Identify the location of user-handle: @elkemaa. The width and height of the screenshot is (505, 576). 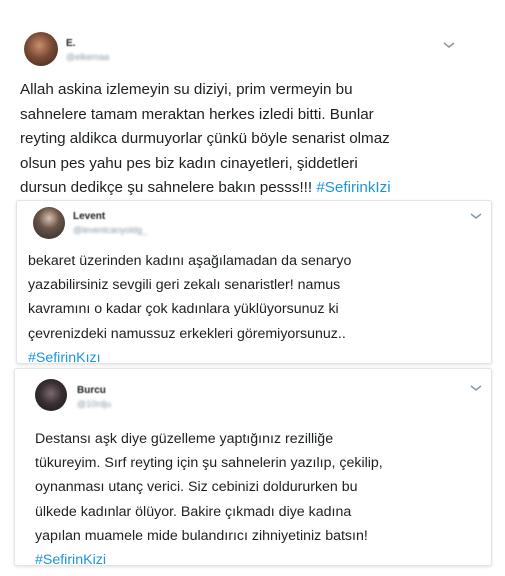
(87, 57).